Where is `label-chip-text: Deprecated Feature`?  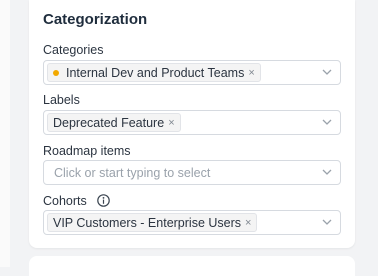
label-chip-text: Deprecated Feature is located at coordinates (109, 122).